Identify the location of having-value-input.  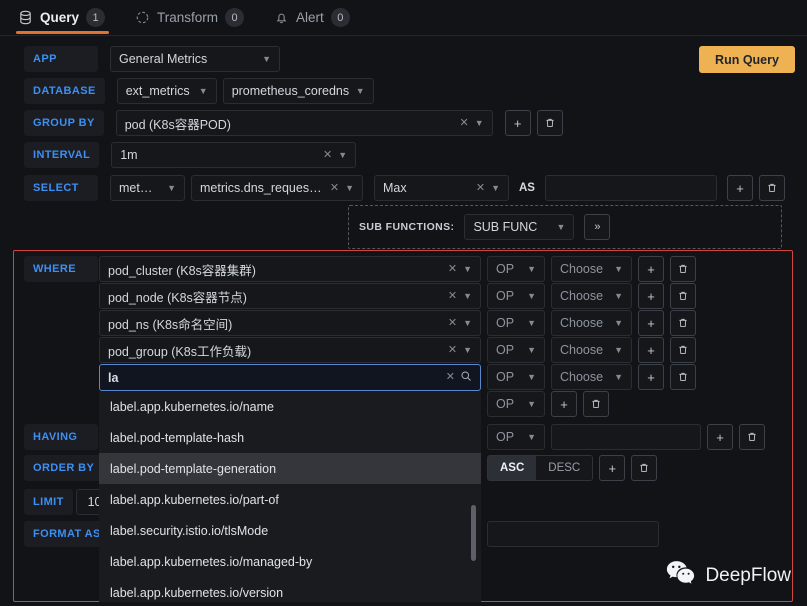
(626, 437).